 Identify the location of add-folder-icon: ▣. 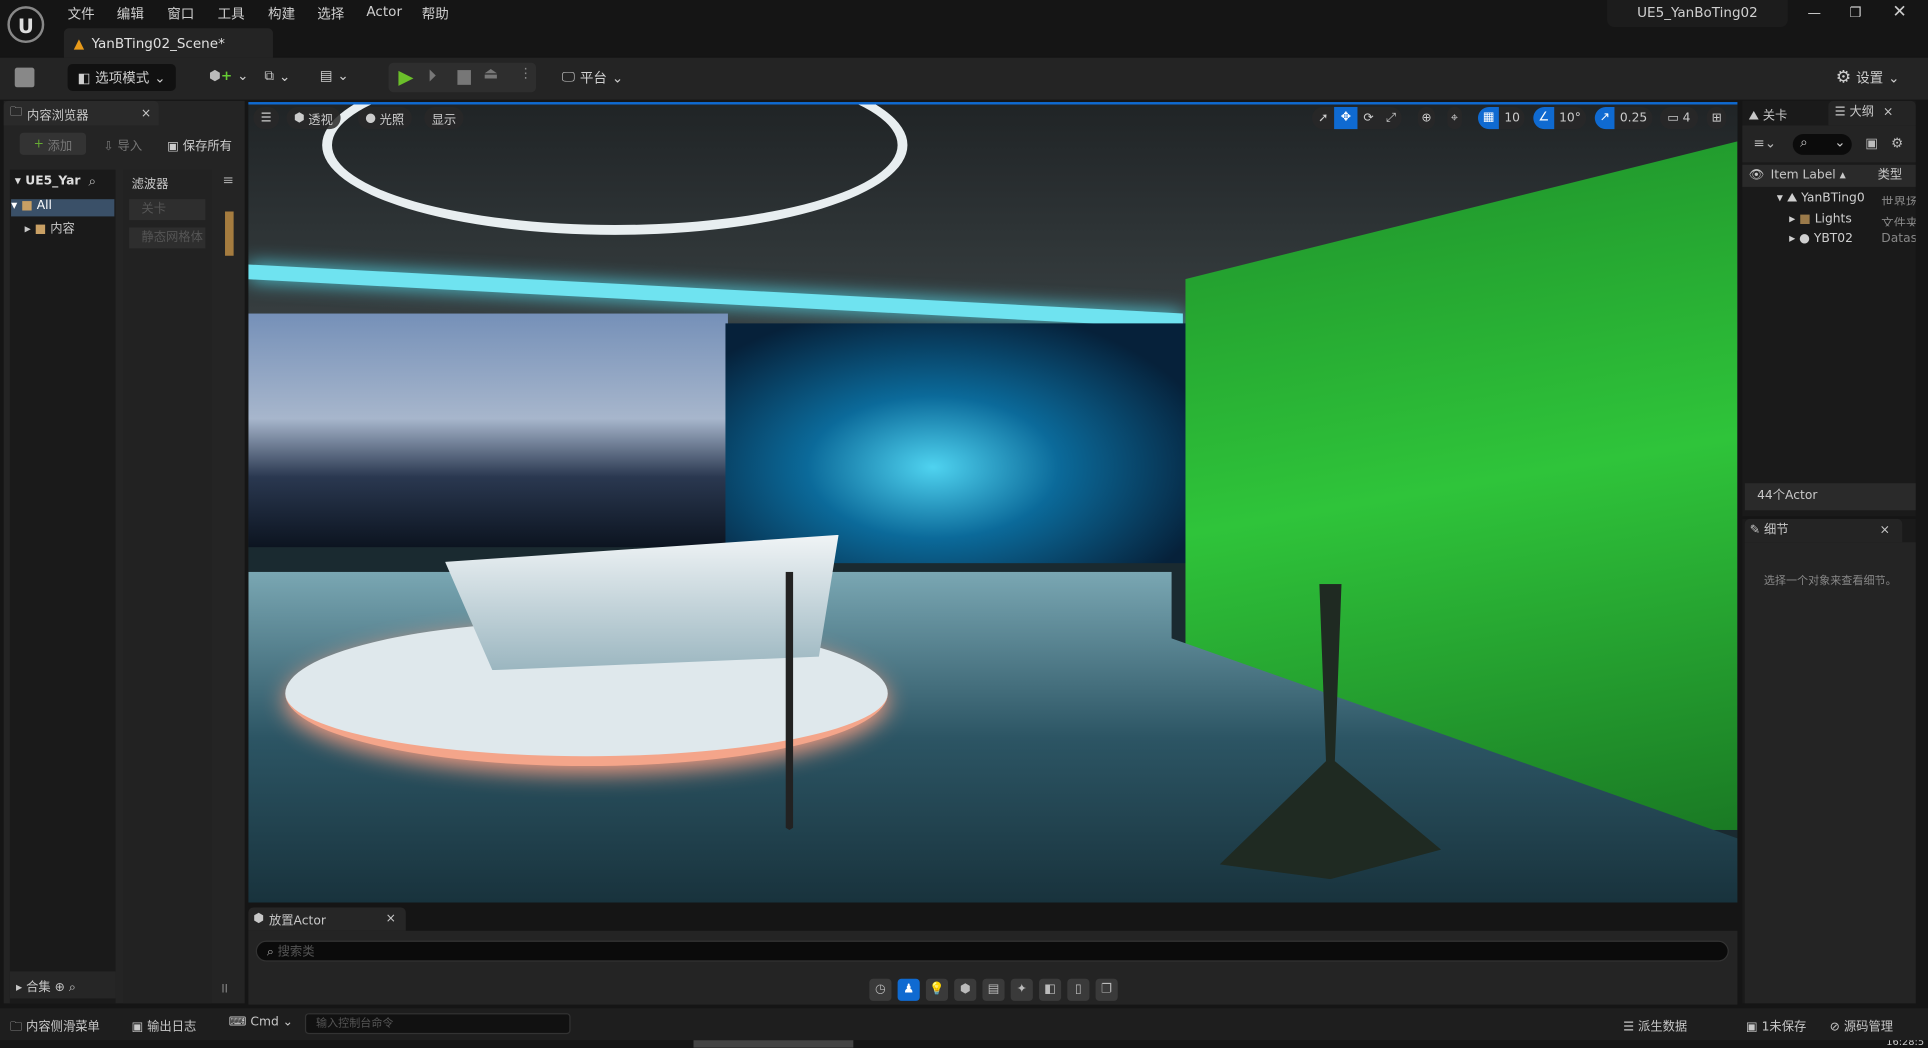
(1871, 143).